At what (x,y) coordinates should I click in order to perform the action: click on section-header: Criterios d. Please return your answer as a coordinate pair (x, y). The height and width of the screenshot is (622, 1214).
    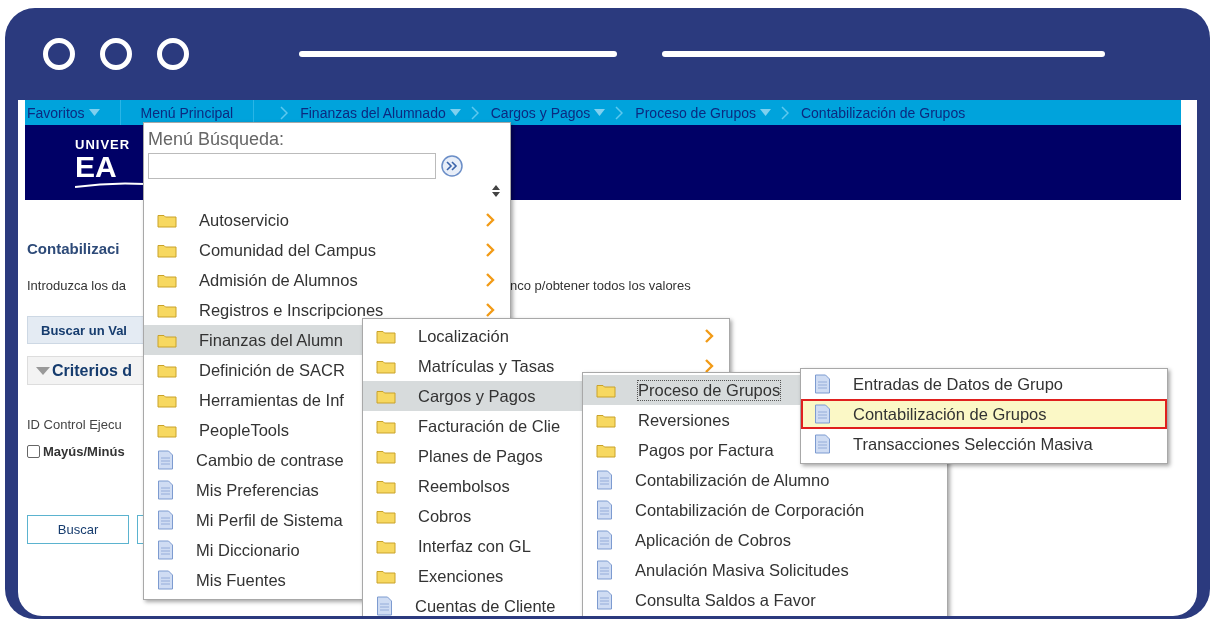
    Looking at the image, I should click on (86, 370).